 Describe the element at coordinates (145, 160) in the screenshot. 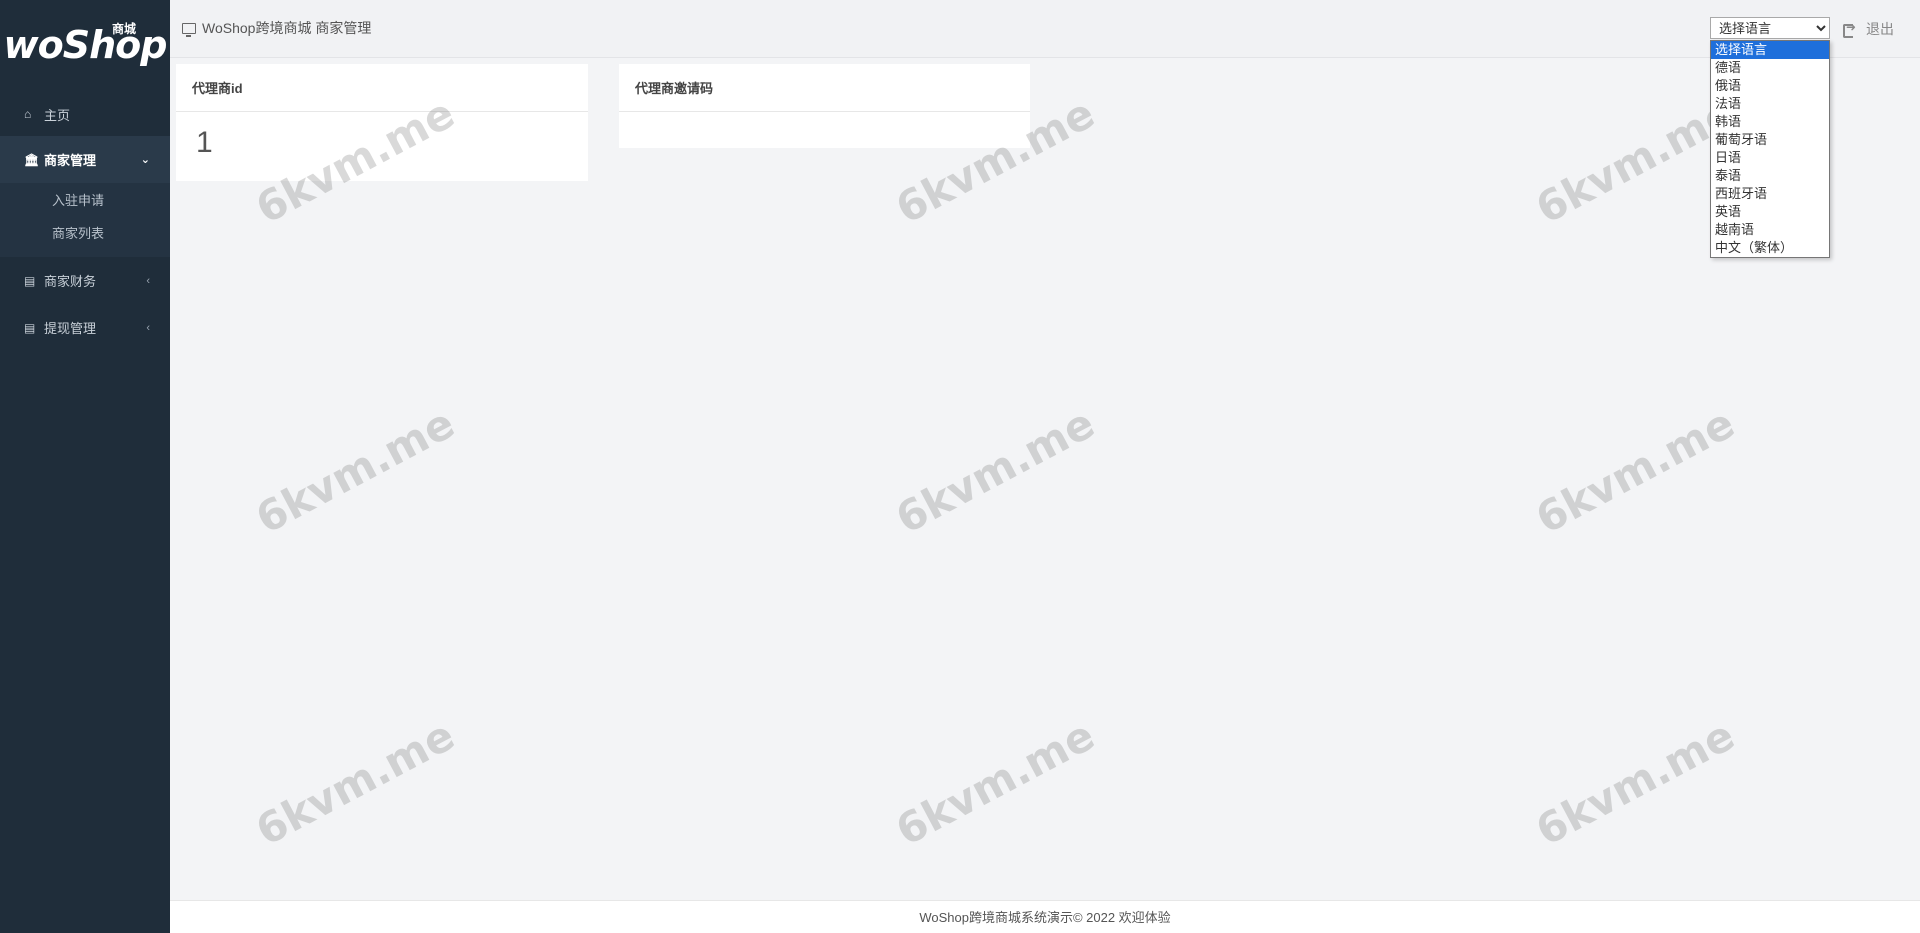

I see `chevron-down-icon: ⌄` at that location.